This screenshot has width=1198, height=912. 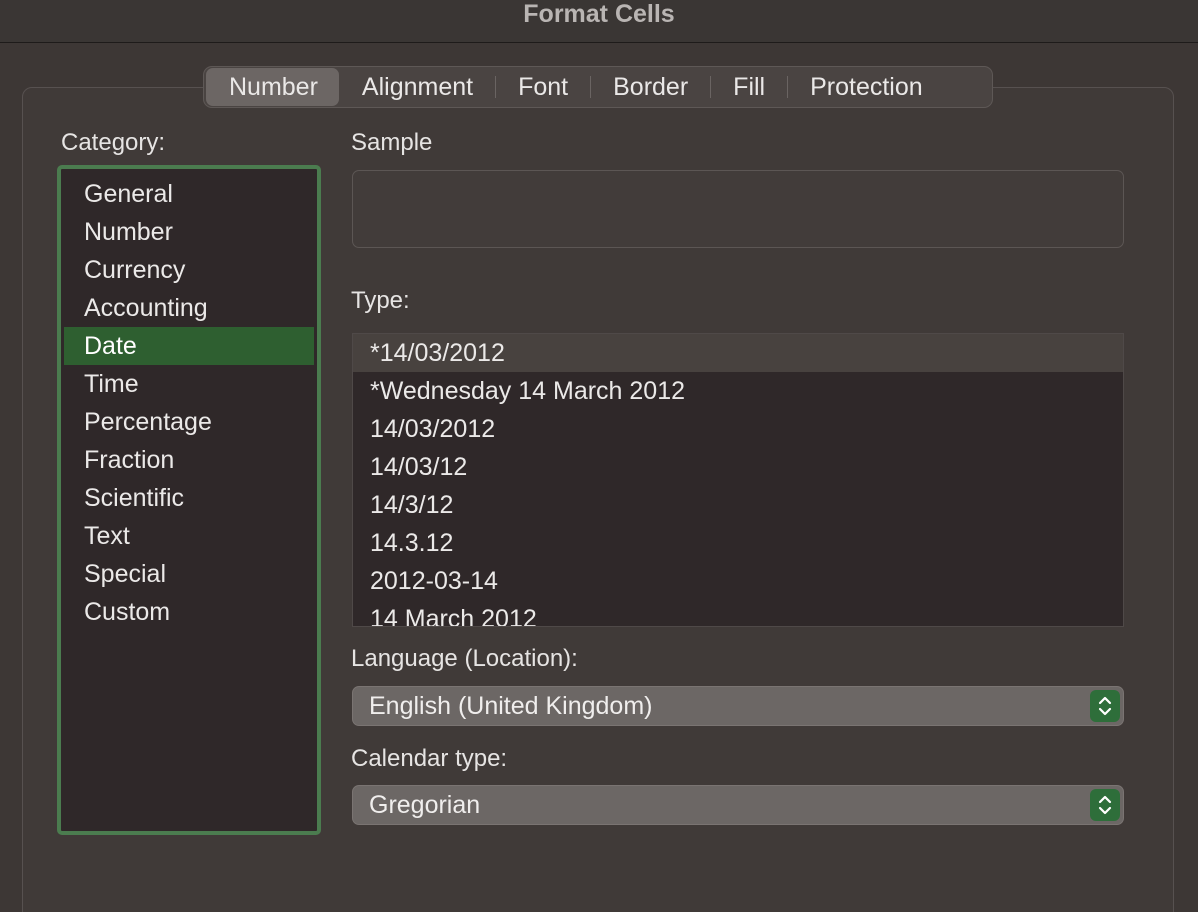 I want to click on category-item-date: Date, so click(x=189, y=346).